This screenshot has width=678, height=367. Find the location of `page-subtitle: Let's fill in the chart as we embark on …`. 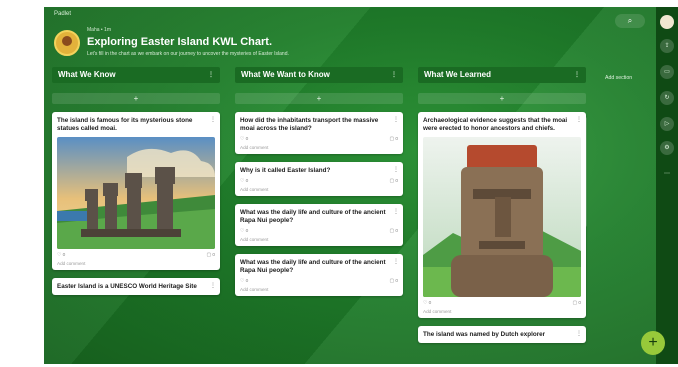

page-subtitle: Let's fill in the chart as we embark on … is located at coordinates (188, 54).